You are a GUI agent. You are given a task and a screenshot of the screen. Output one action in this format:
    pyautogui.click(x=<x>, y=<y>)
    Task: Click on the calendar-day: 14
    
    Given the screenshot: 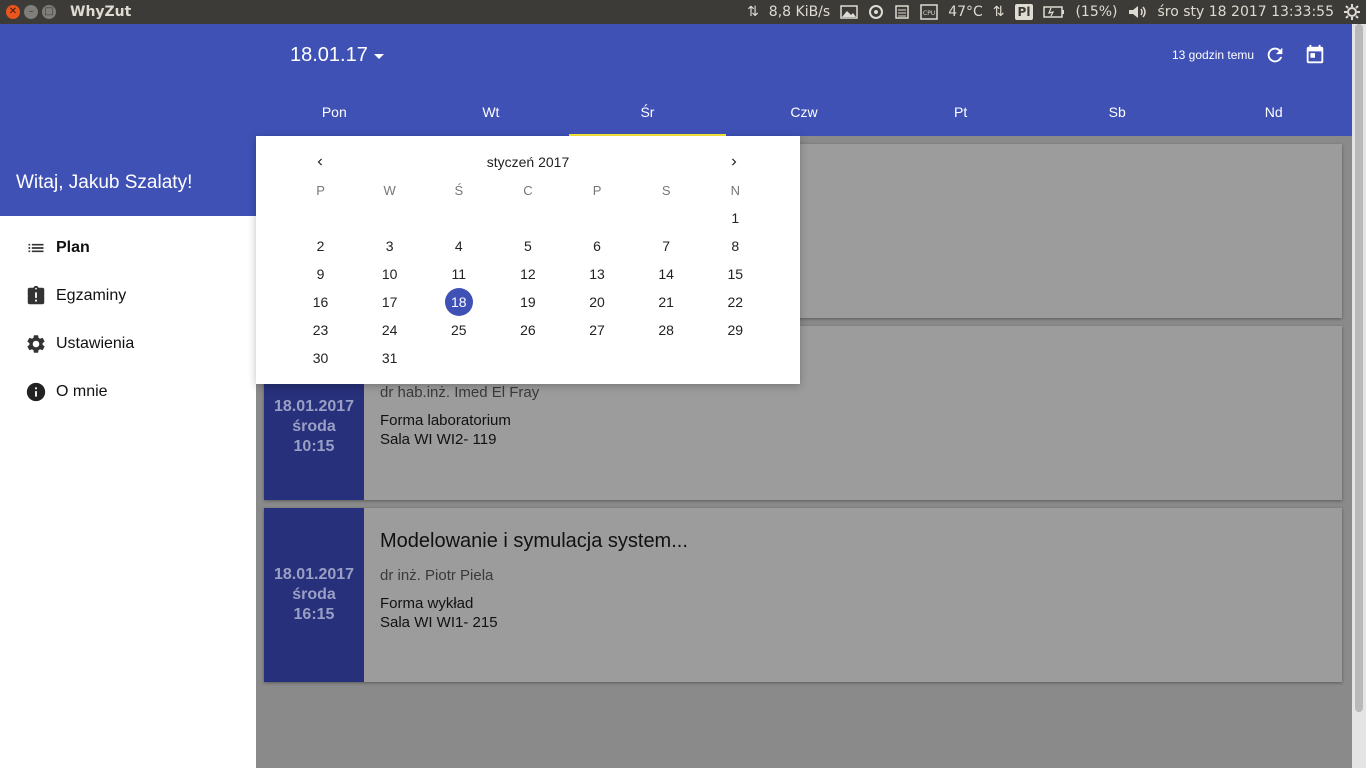 What is the action you would take?
    pyautogui.click(x=666, y=274)
    